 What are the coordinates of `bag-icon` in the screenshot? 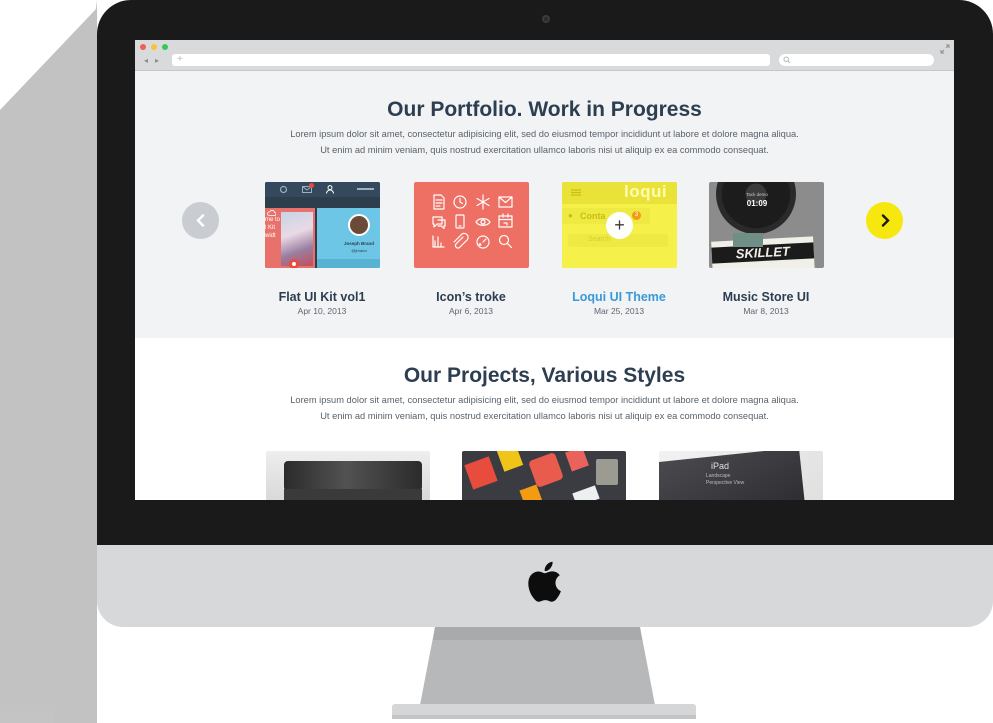 It's located at (577, 461).